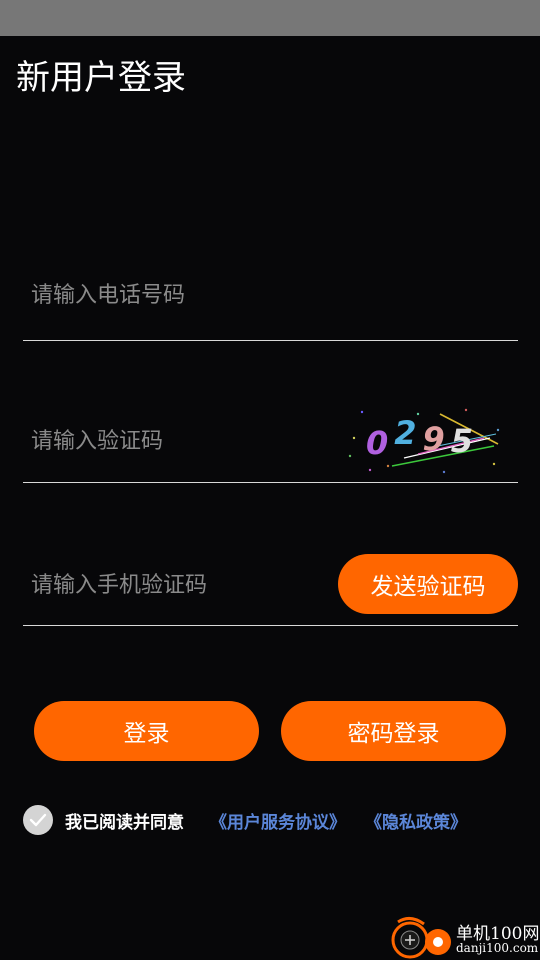 Image resolution: width=540 pixels, height=960 pixels. I want to click on check-icon, so click(38, 820).